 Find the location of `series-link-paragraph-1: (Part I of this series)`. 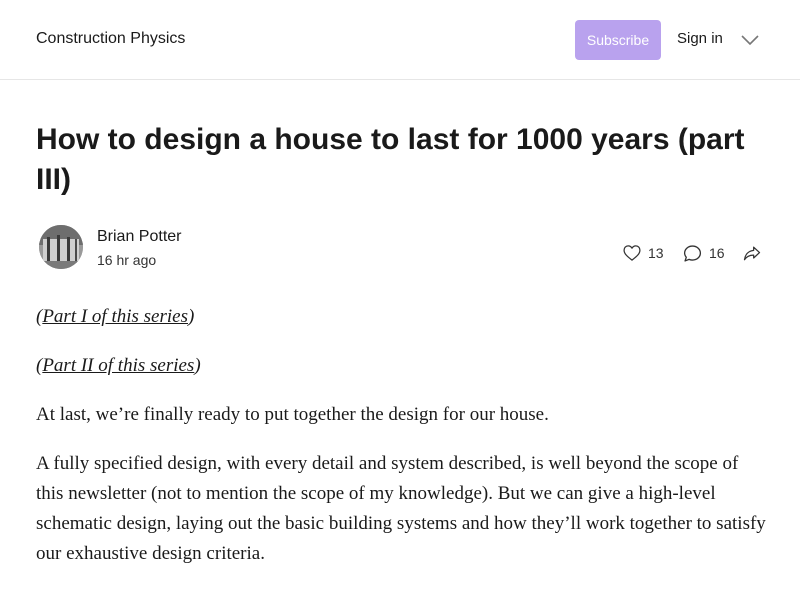

series-link-paragraph-1: (Part I of this series) is located at coordinates (401, 317).